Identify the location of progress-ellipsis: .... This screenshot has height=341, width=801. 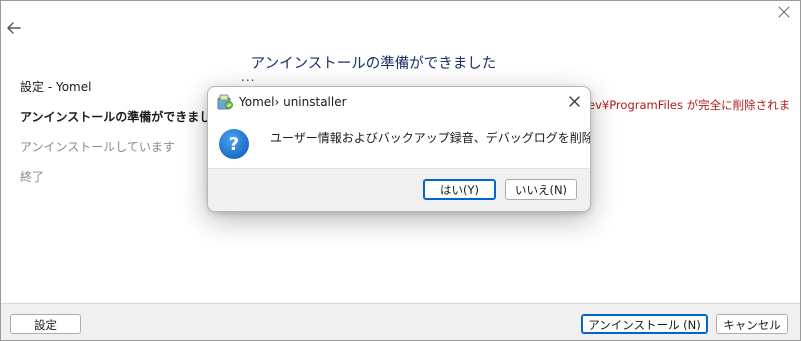
(248, 77).